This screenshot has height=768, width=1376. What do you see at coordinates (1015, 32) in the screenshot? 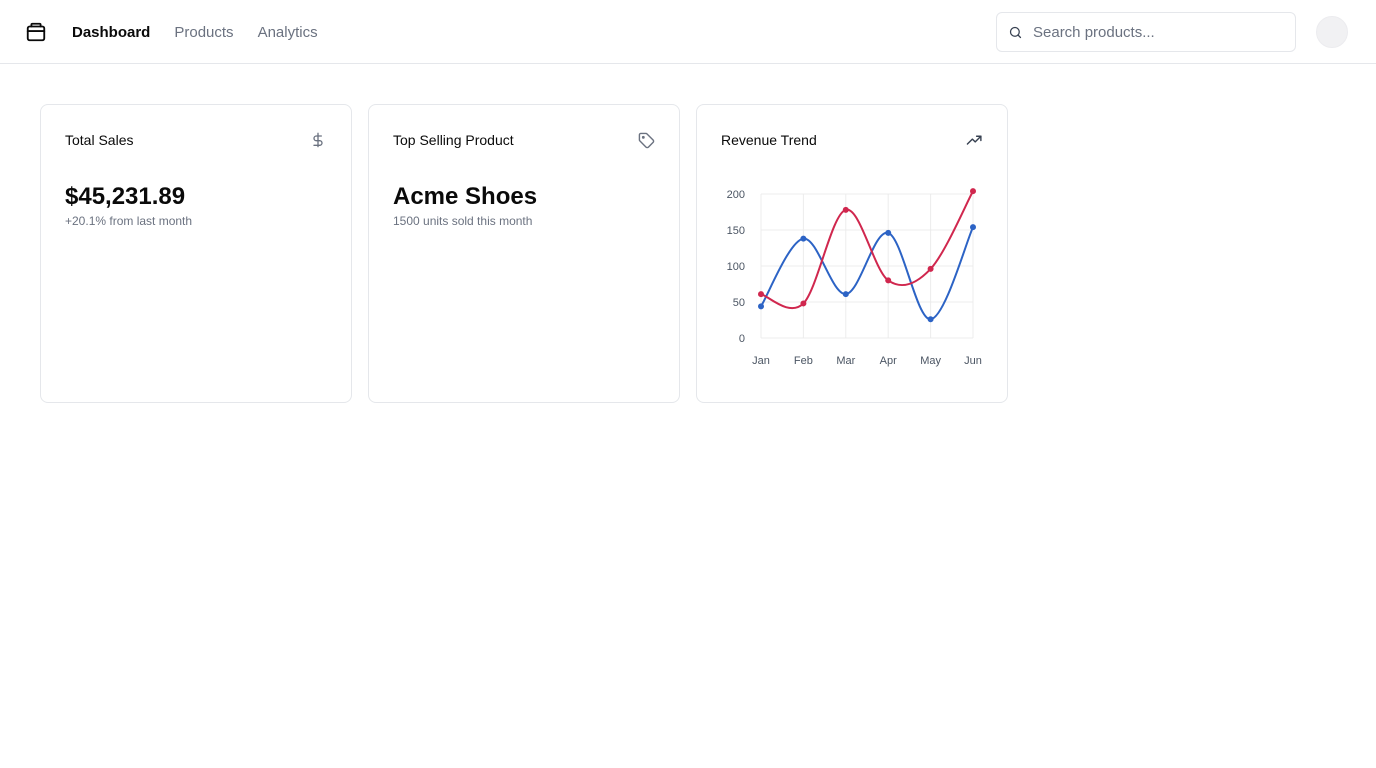
I see `search-icon` at bounding box center [1015, 32].